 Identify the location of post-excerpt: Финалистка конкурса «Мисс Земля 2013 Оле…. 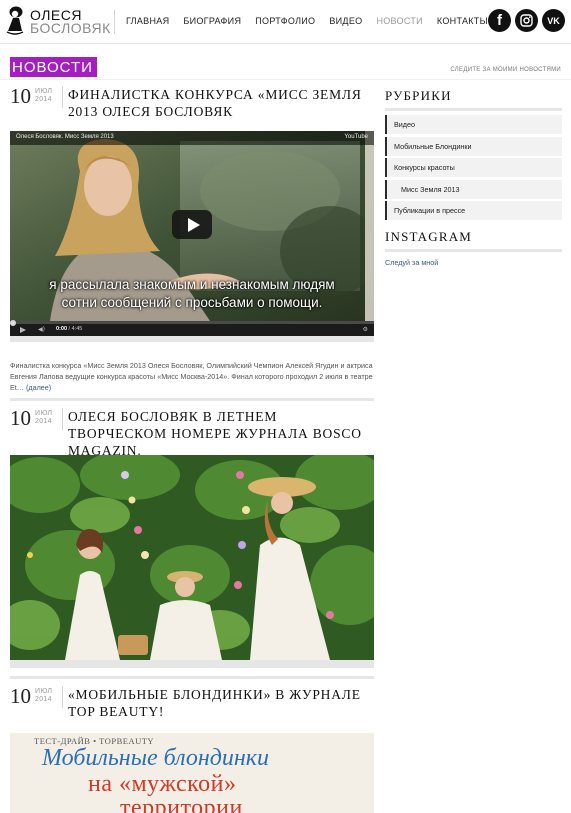
(192, 376).